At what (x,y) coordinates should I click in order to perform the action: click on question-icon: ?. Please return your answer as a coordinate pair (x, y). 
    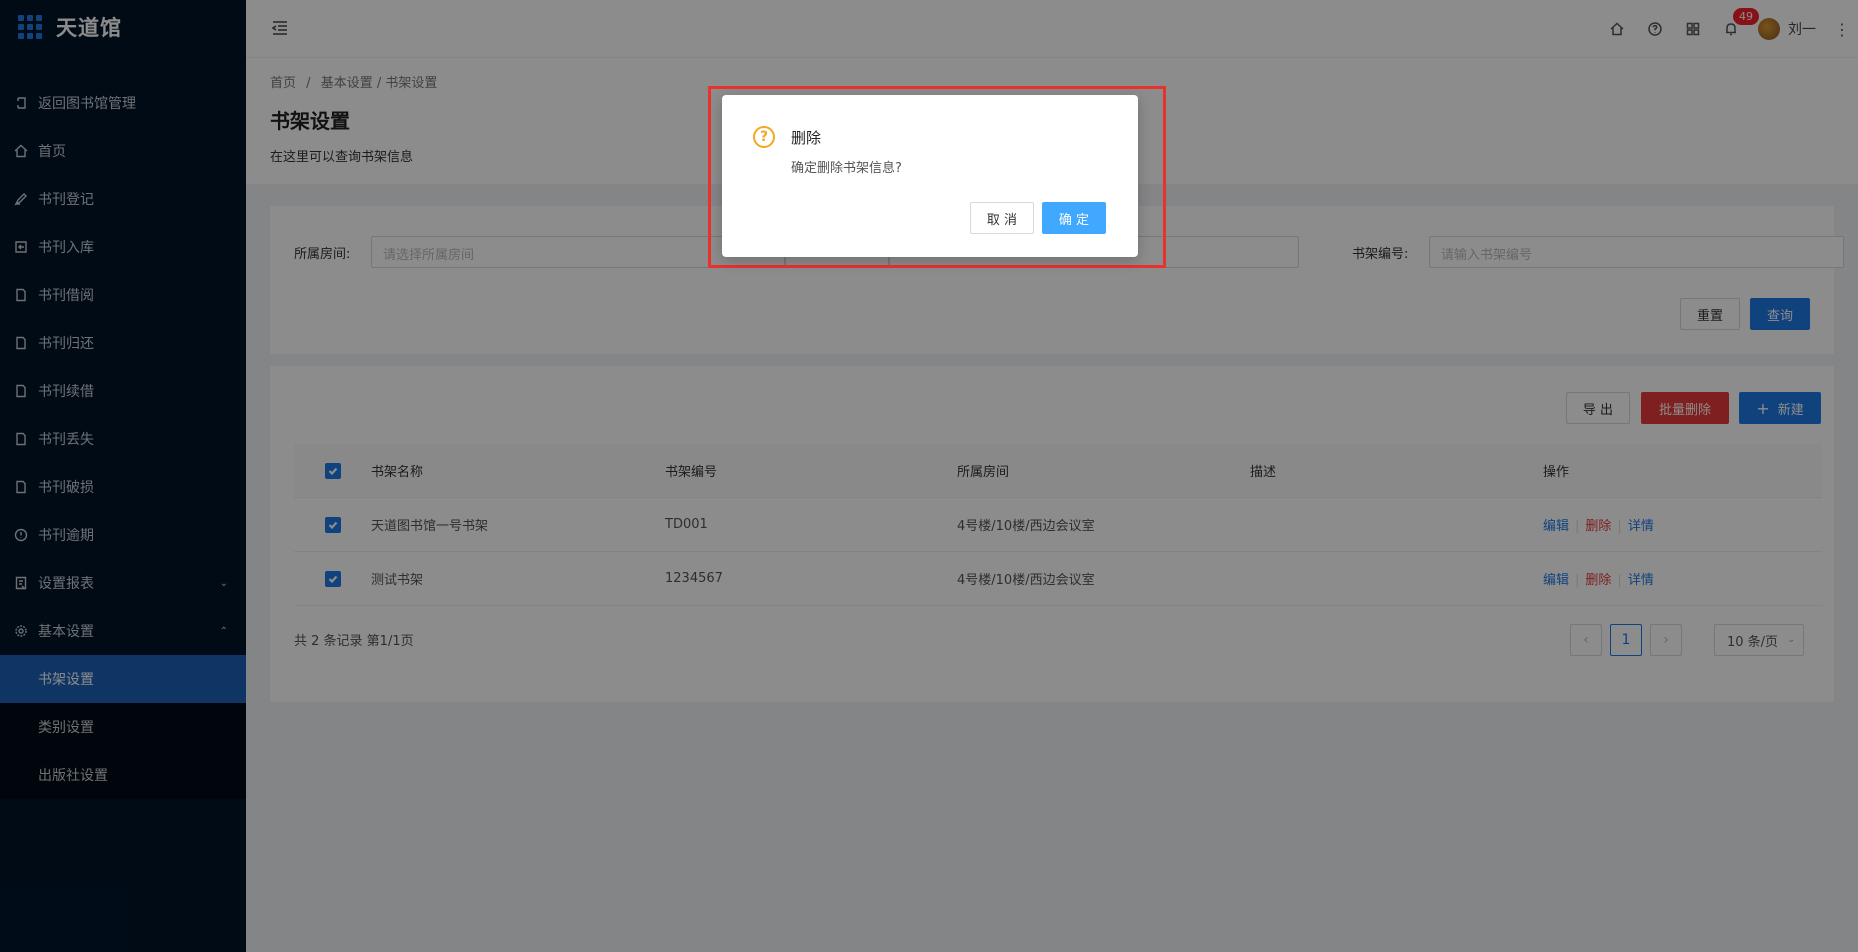
    Looking at the image, I should click on (764, 137).